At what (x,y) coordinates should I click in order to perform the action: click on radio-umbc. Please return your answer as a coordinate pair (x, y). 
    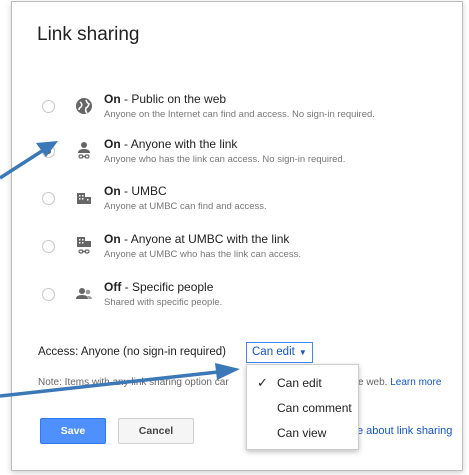
    Looking at the image, I should click on (48, 198).